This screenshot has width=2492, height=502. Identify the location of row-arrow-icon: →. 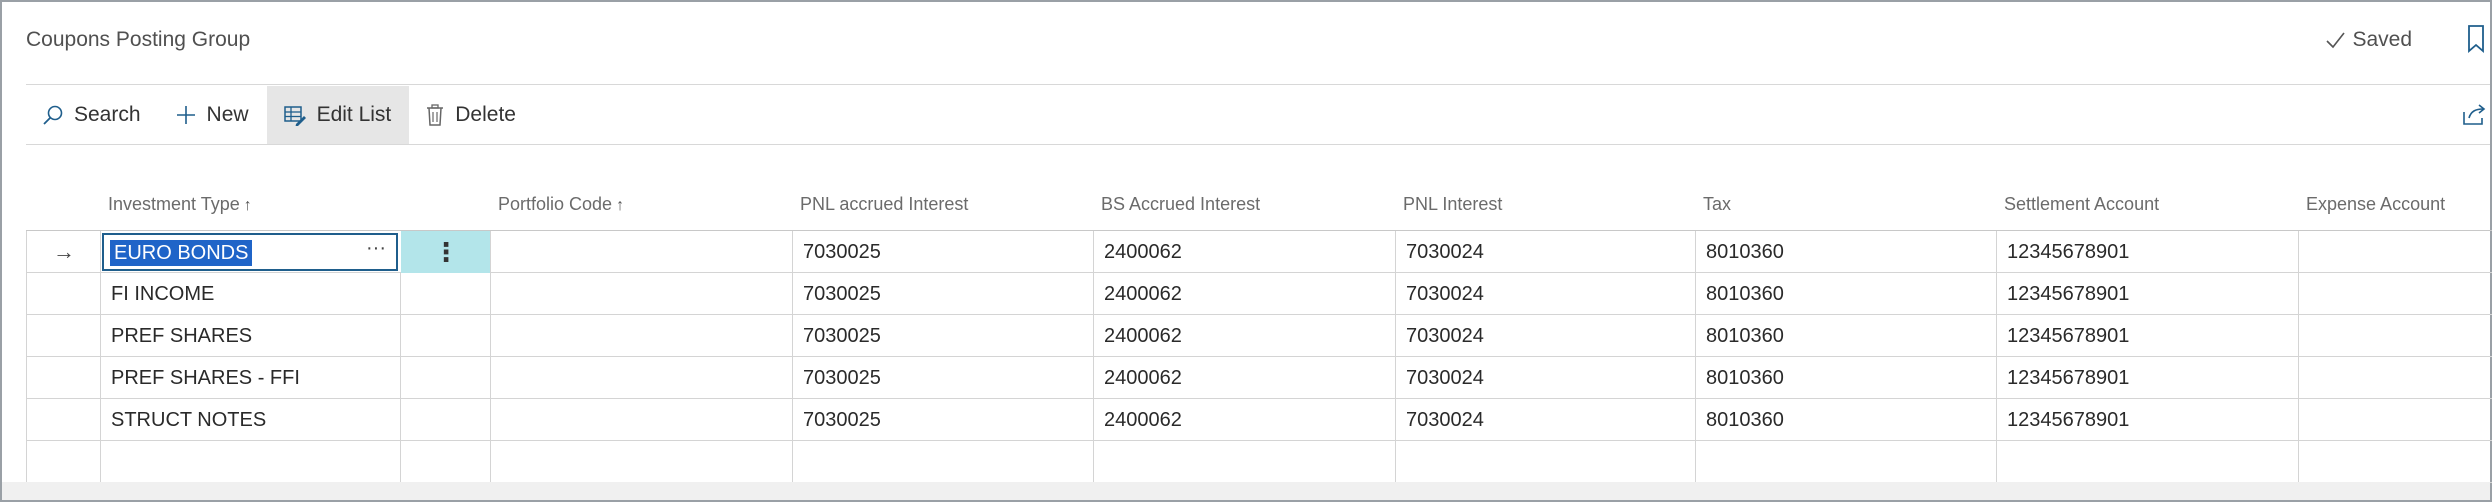
(64, 251).